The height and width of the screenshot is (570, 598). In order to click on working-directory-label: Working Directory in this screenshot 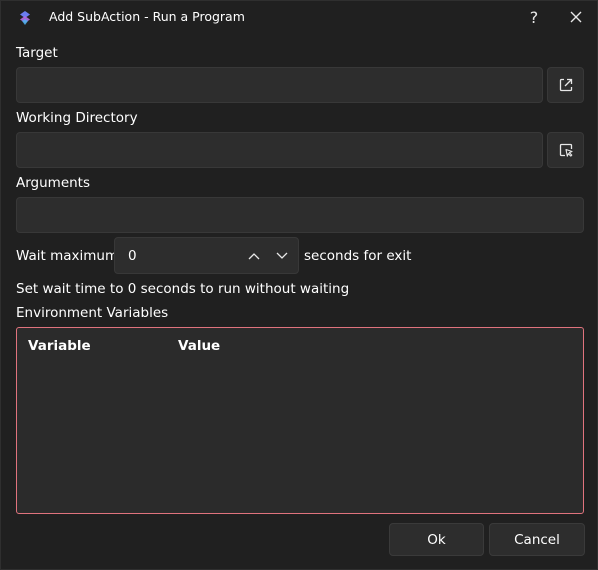, I will do `click(77, 118)`.